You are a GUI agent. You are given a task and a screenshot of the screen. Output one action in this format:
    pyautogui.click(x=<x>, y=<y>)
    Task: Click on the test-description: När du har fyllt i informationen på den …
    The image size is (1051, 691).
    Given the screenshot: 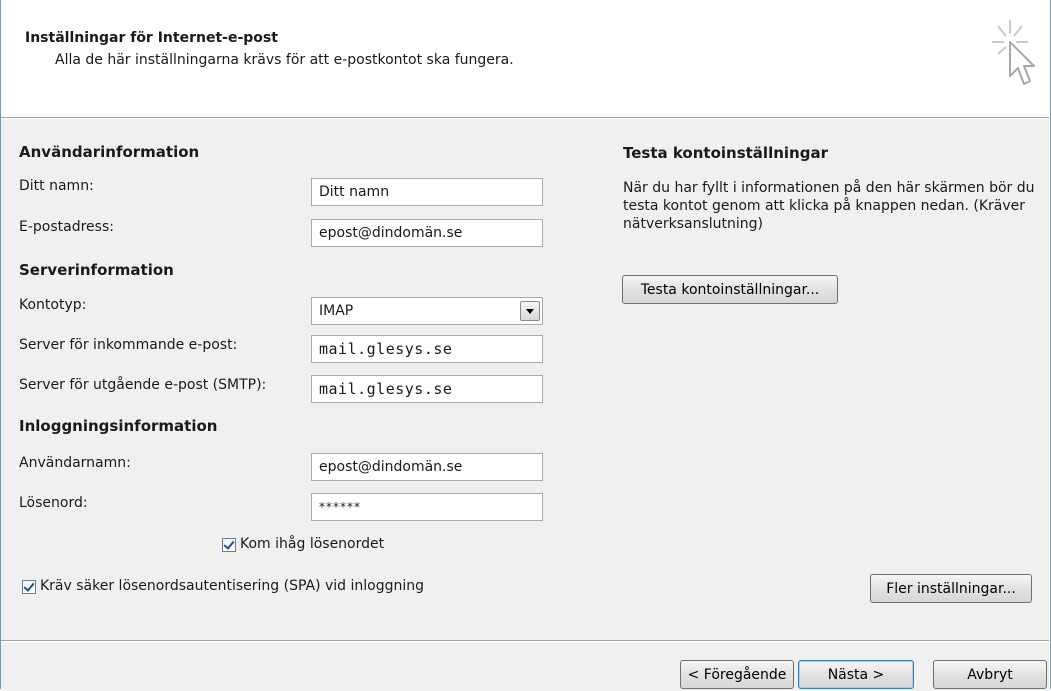 What is the action you would take?
    pyautogui.click(x=829, y=206)
    